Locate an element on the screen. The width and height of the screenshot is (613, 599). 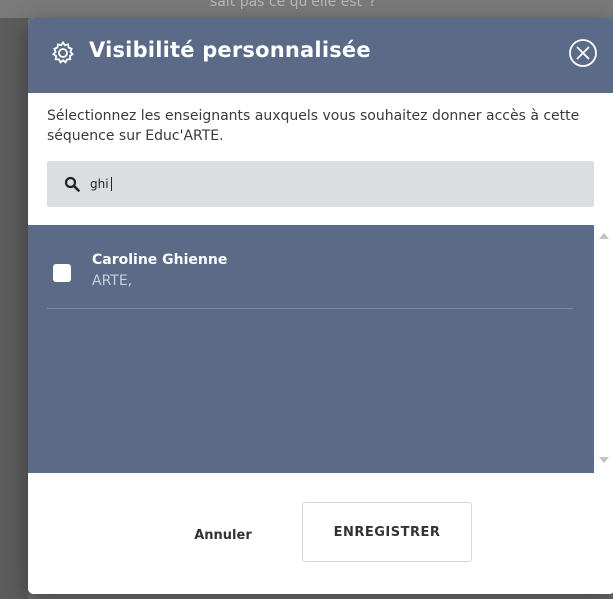
dialog-header: Visibilité personnalisée is located at coordinates (320, 55).